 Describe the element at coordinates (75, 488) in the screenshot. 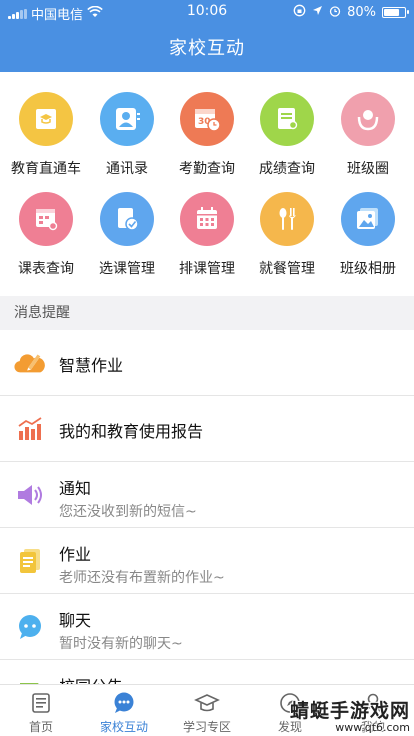

I see `list-item-title: 通知` at that location.